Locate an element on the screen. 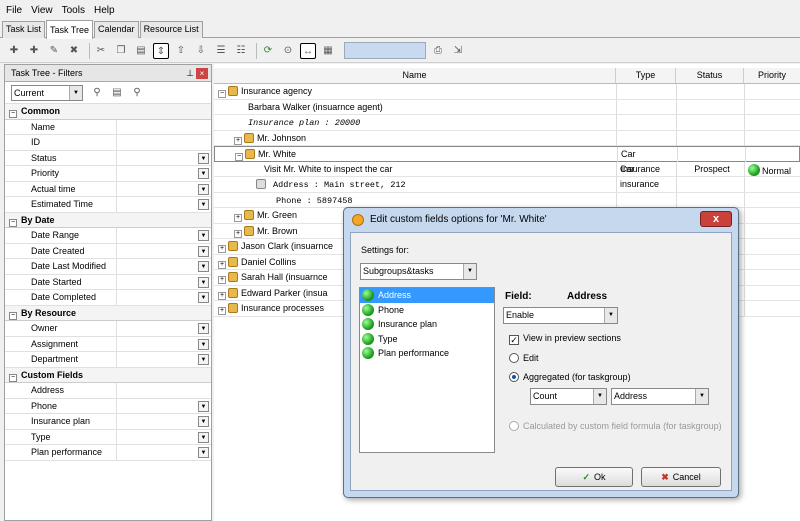 The image size is (800, 521). cancel-button: ✖ Cancel is located at coordinates (681, 477).